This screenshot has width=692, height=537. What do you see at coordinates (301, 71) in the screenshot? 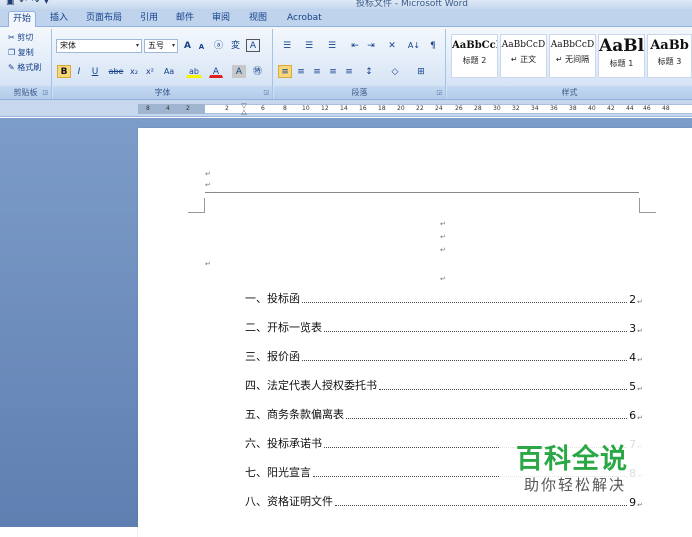
I see `center-button: ≡` at bounding box center [301, 71].